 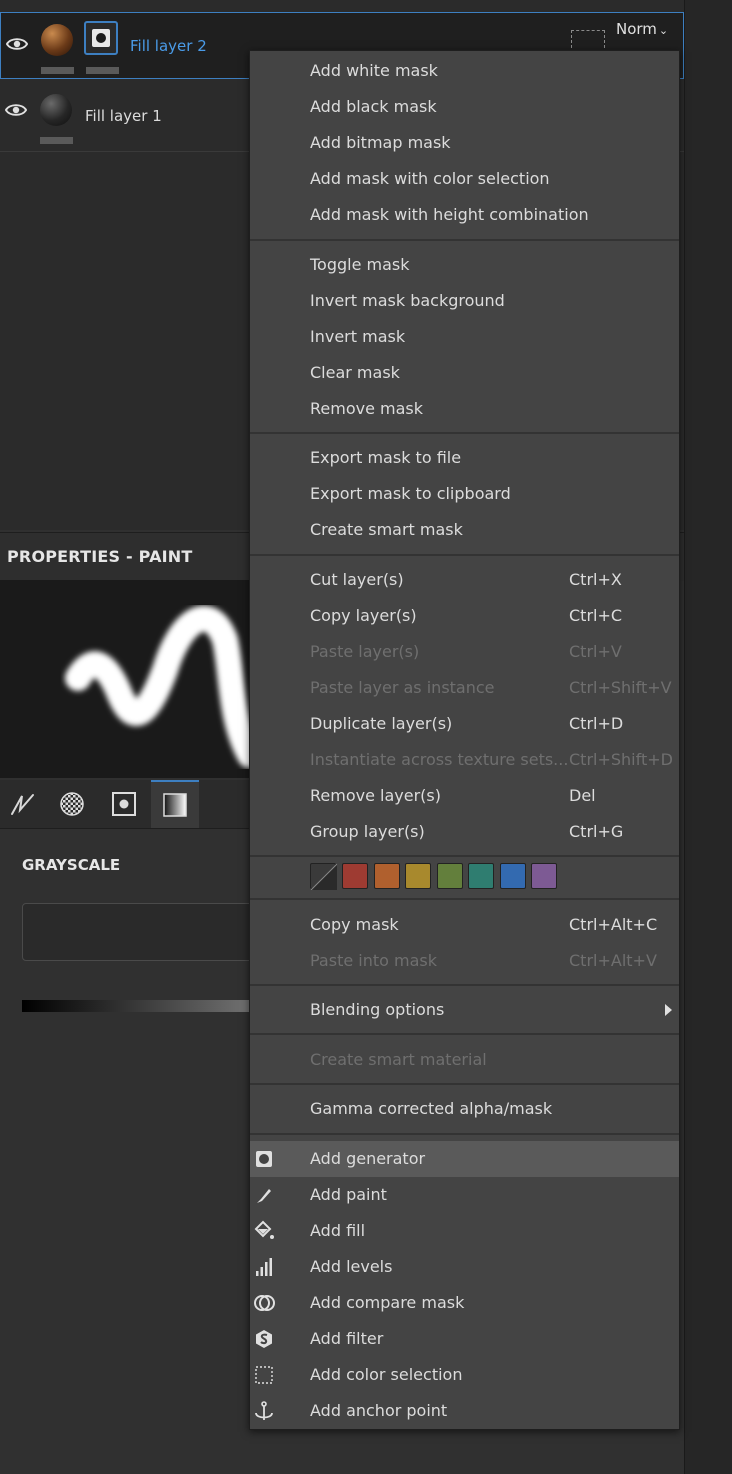 What do you see at coordinates (596, 831) in the screenshot?
I see `menu-item-shortcut: Ctrl+G` at bounding box center [596, 831].